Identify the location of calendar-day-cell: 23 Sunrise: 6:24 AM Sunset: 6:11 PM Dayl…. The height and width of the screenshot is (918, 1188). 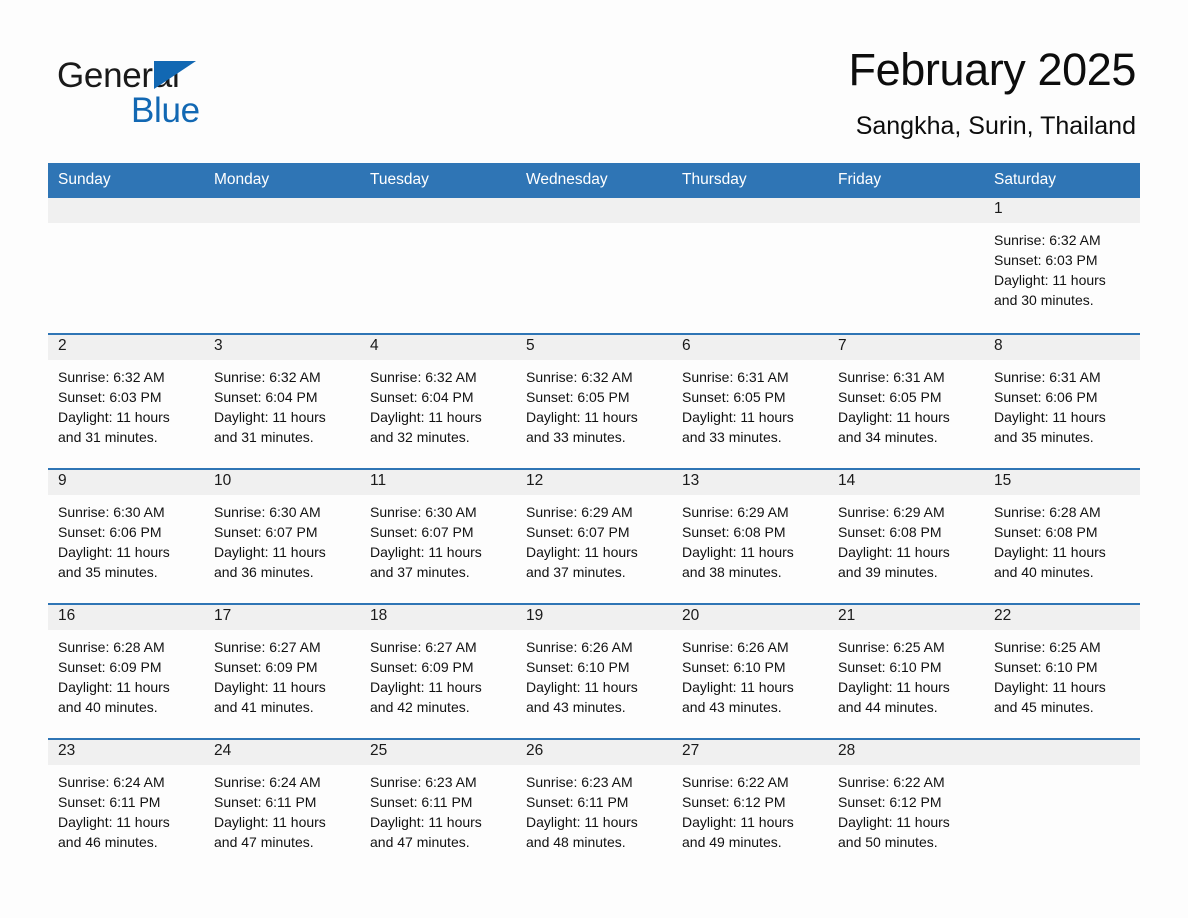
(126, 805).